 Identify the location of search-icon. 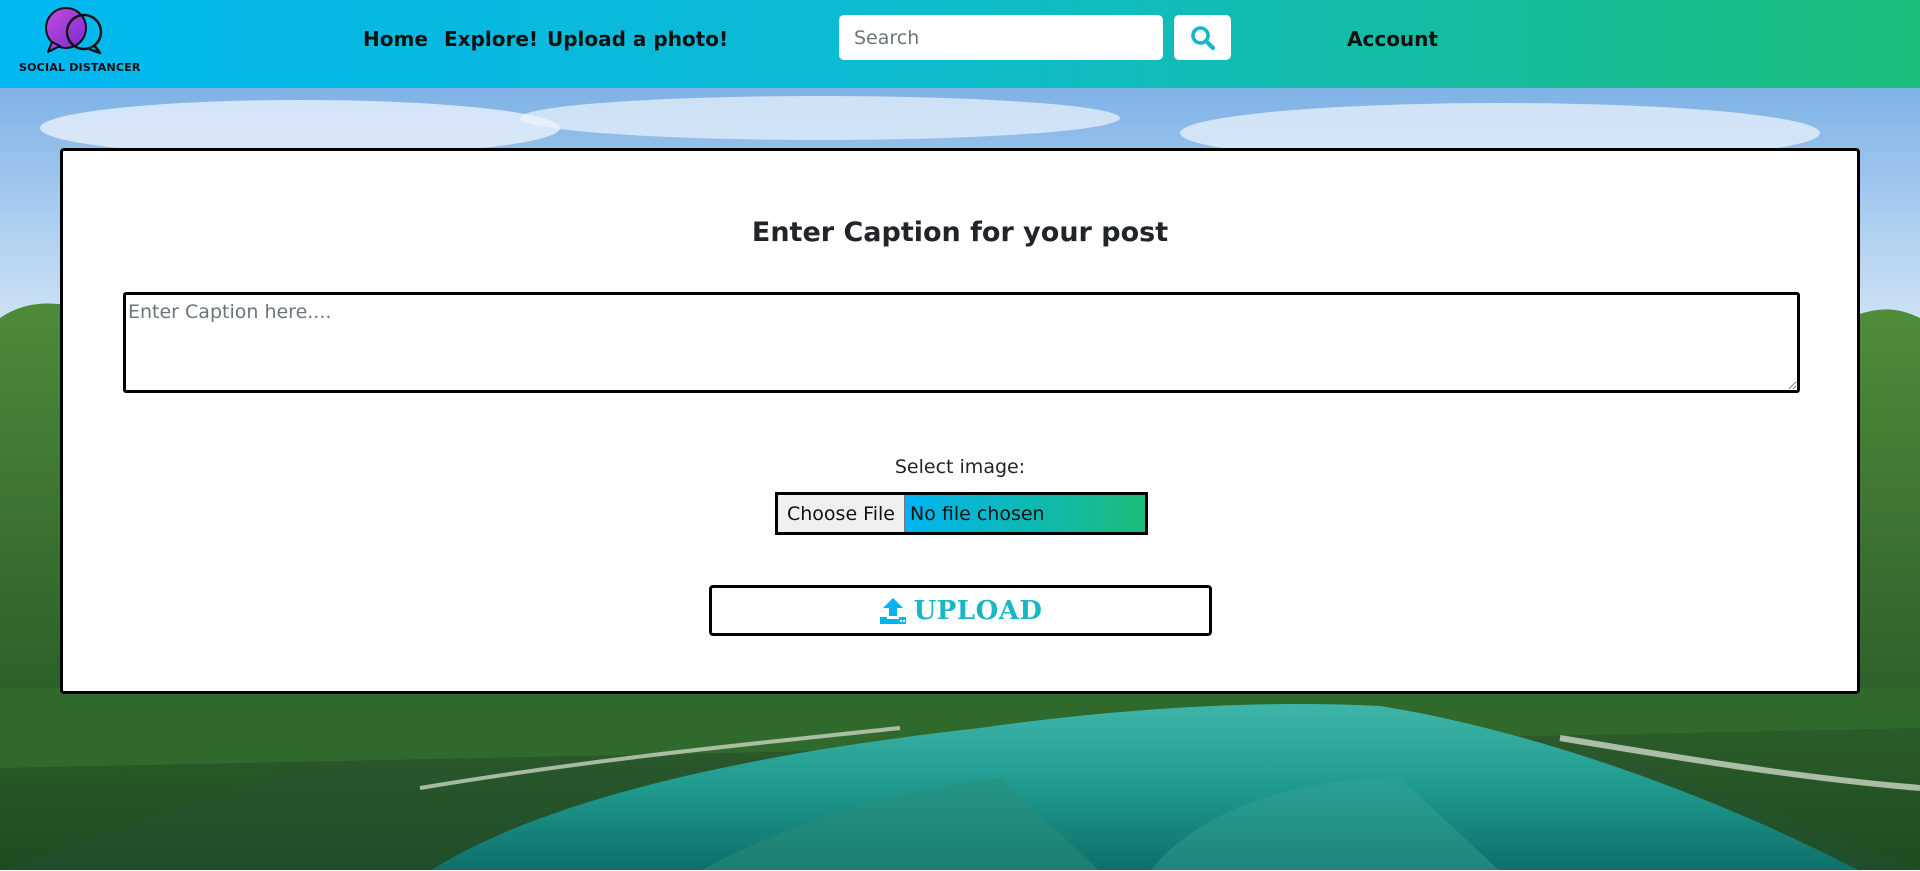
(1202, 37).